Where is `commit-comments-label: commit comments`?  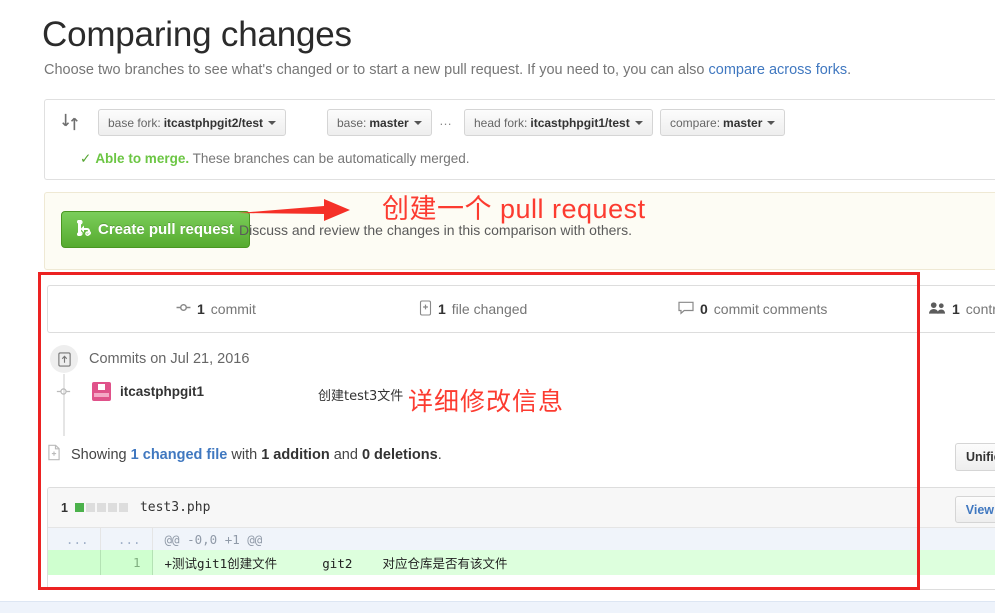 commit-comments-label: commit comments is located at coordinates (770, 309).